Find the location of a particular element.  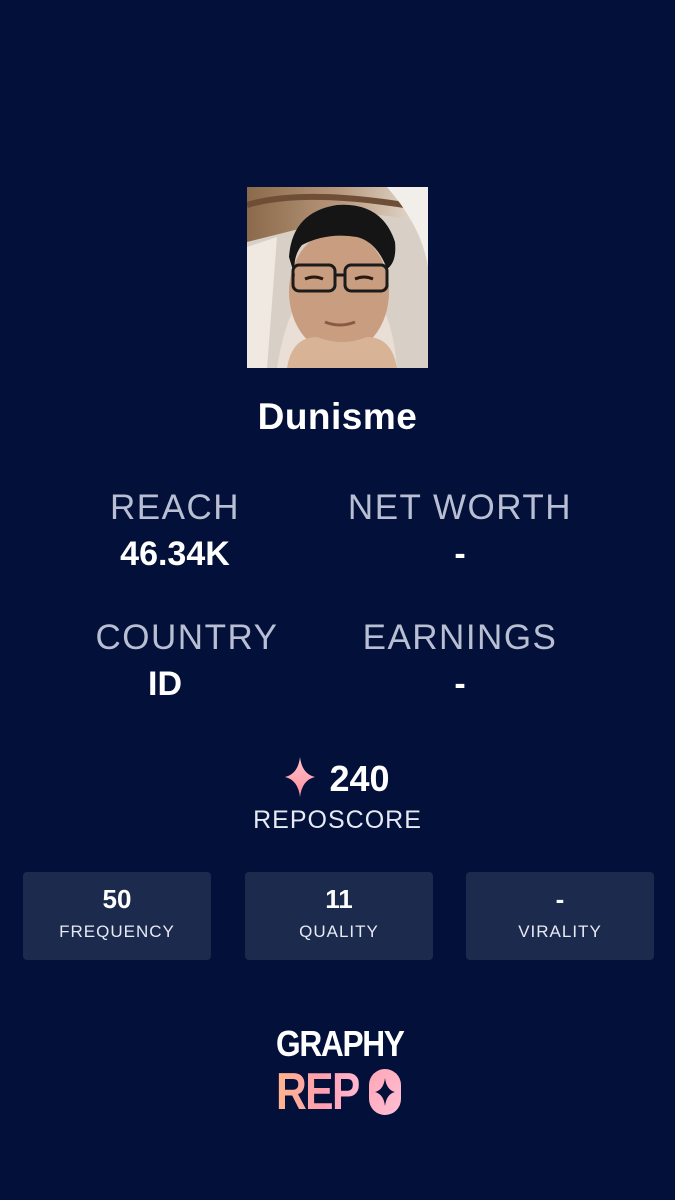

stat-earnings: EARNINGS - is located at coordinates (460, 661).